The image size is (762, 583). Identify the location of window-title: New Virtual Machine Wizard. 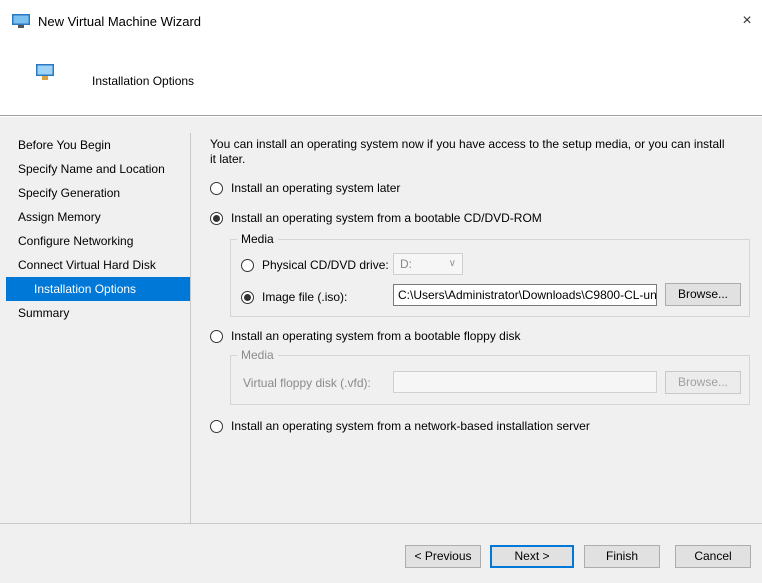
(120, 21).